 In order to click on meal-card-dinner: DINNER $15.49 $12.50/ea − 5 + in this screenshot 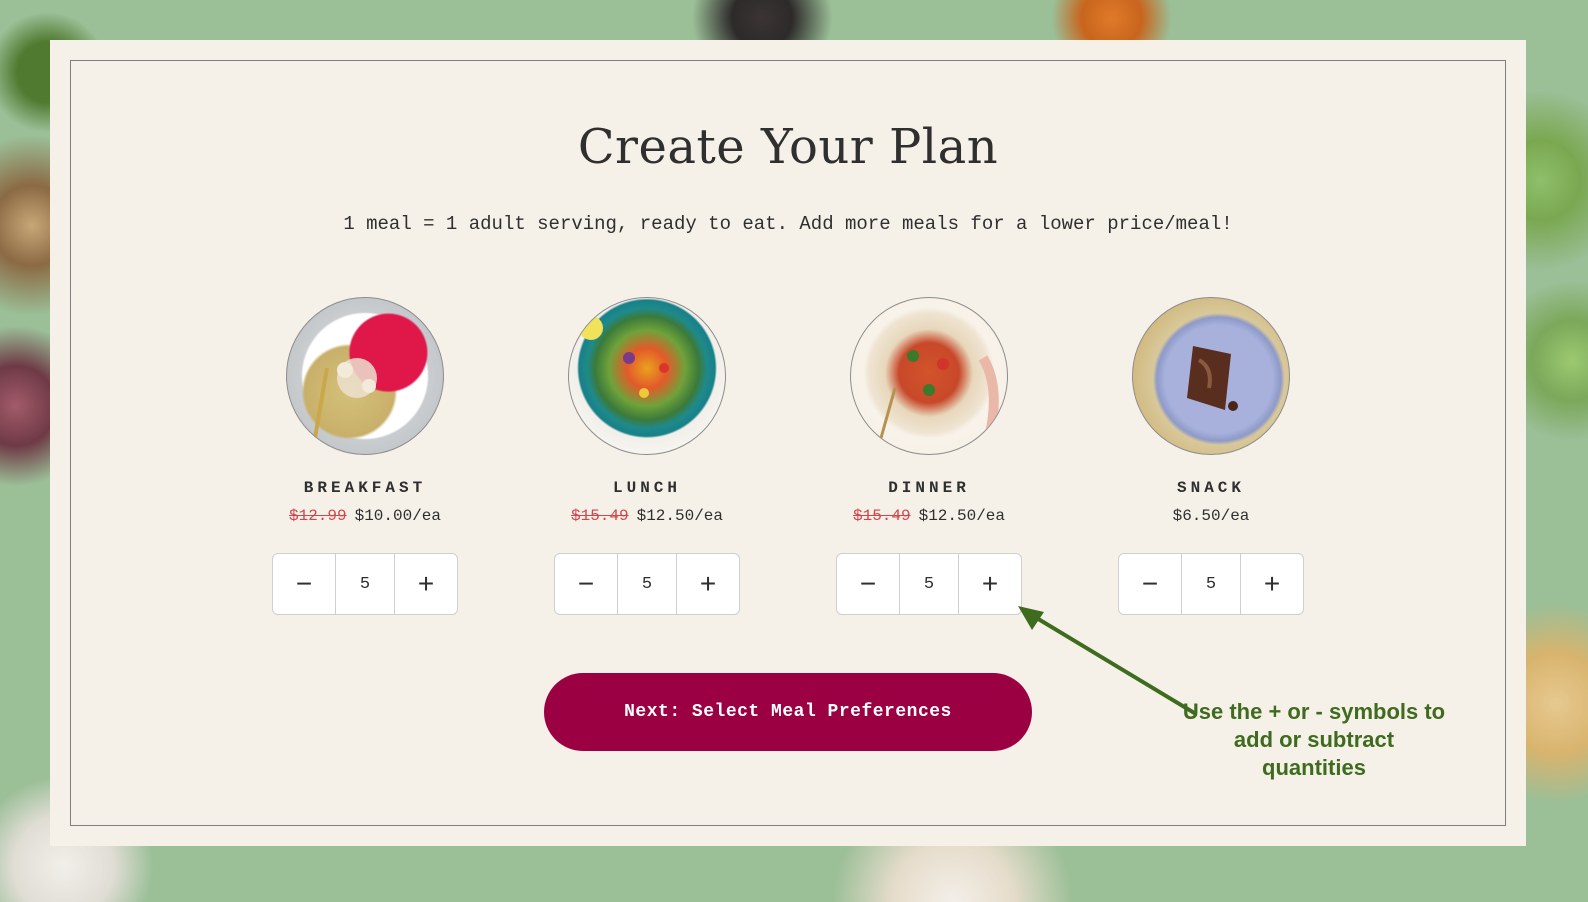, I will do `click(929, 456)`.